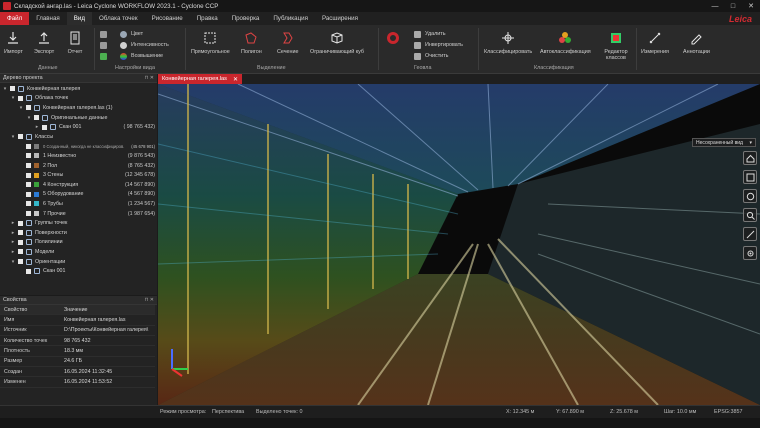  What do you see at coordinates (207, 18) in the screenshot?
I see `tab-edit: Правка` at bounding box center [207, 18].